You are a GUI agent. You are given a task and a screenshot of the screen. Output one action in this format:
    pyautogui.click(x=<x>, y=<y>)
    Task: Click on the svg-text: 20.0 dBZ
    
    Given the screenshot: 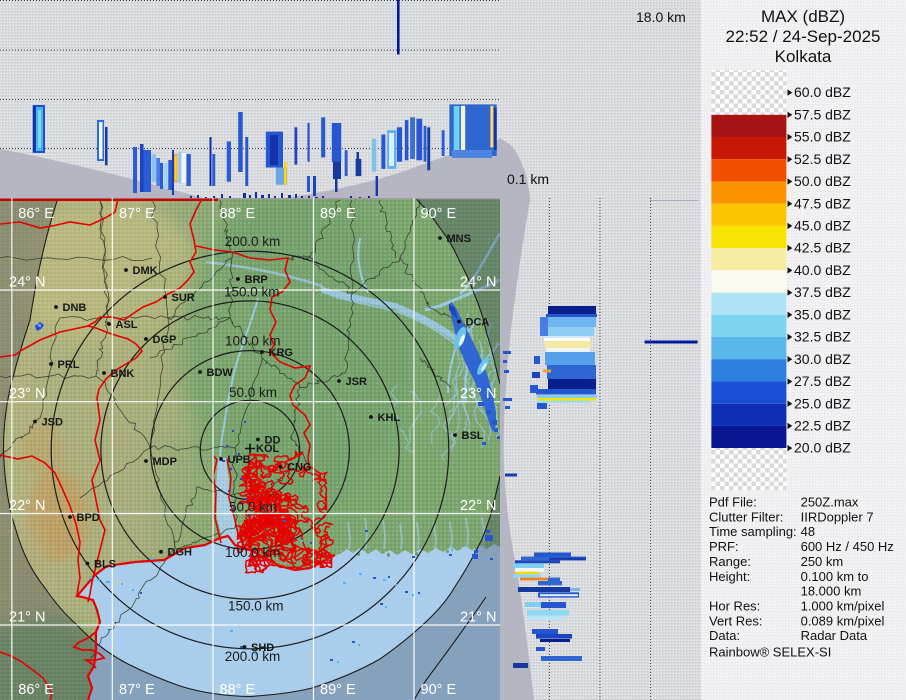 What is the action you would take?
    pyautogui.click(x=822, y=448)
    